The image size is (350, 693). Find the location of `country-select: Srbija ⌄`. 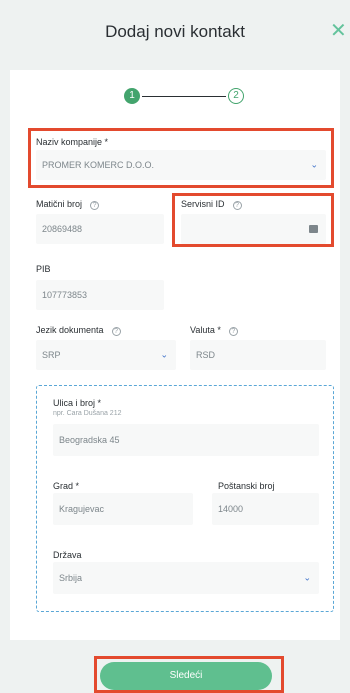

country-select: Srbija ⌄ is located at coordinates (186, 578).